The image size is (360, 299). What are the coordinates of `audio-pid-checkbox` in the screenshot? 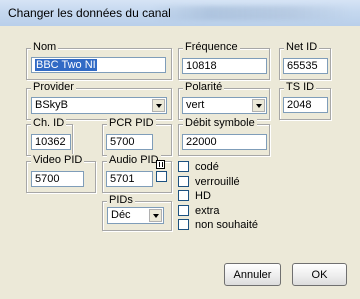 It's located at (164, 176).